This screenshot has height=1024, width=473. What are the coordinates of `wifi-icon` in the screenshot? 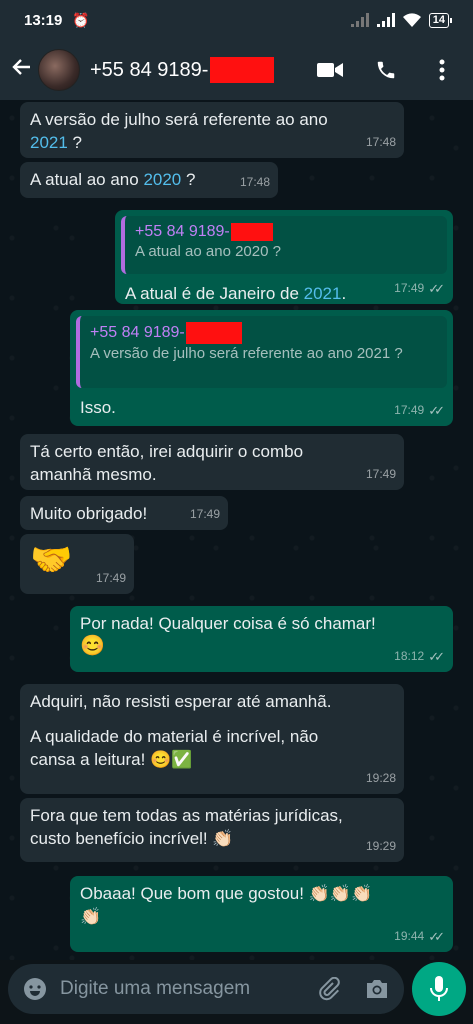 It's located at (411, 20).